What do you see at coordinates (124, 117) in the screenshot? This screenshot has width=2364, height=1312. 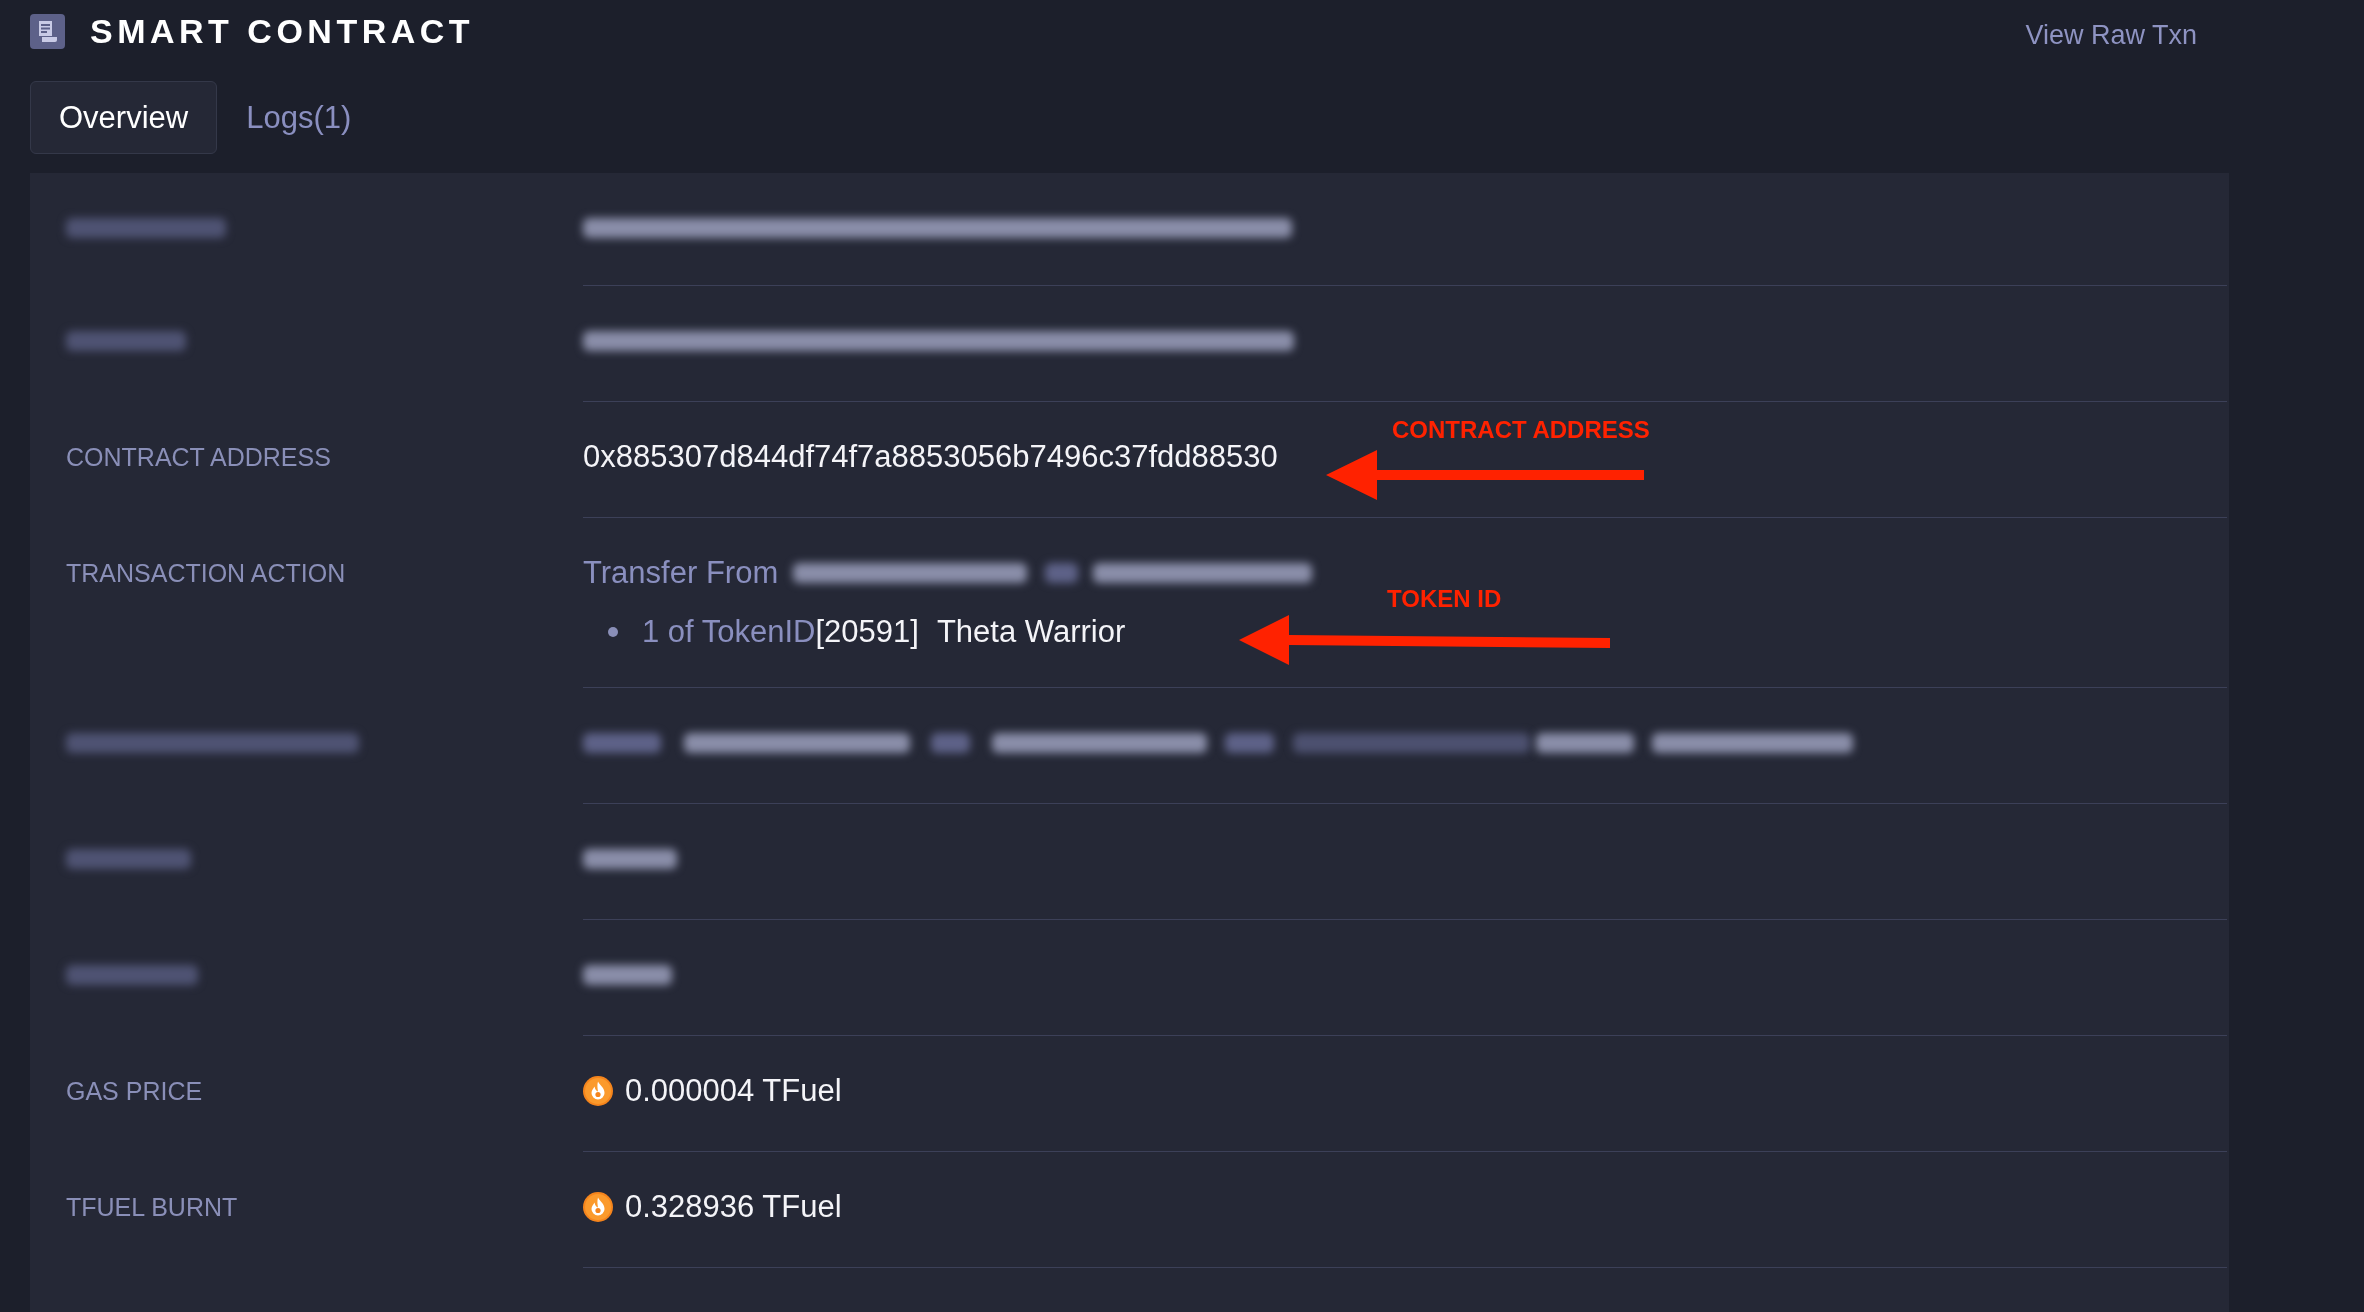 I see `tab: Overview` at bounding box center [124, 117].